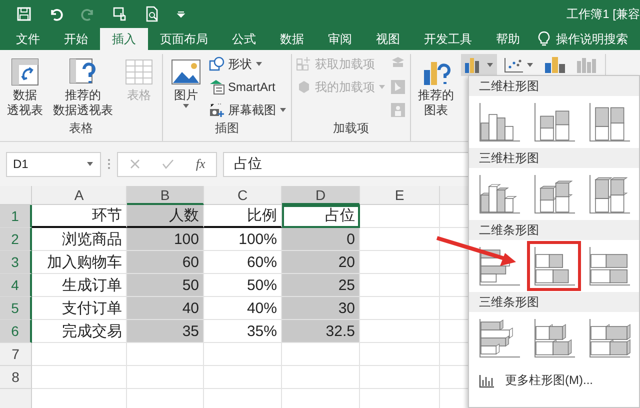 This screenshot has height=408, width=640. What do you see at coordinates (79, 262) in the screenshot?
I see `table-cell: 加入购物车` at bounding box center [79, 262].